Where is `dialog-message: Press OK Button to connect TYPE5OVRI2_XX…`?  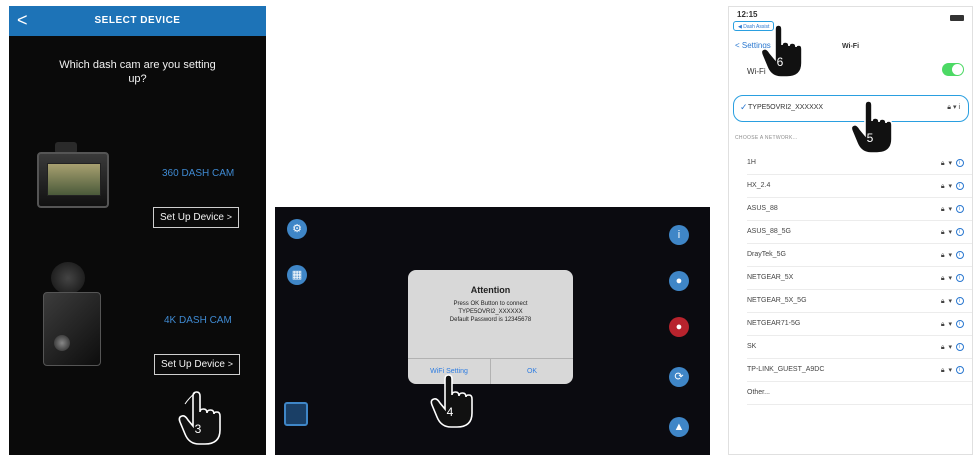 dialog-message: Press OK Button to connect TYPE5OVRI2_XX… is located at coordinates (490, 312).